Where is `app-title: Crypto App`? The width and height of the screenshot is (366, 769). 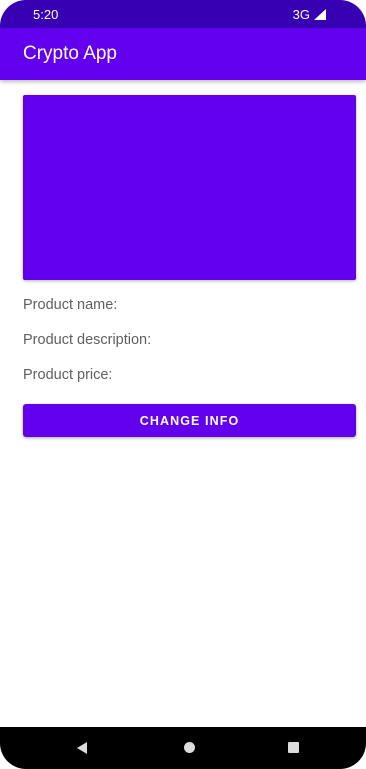 app-title: Crypto App is located at coordinates (70, 53).